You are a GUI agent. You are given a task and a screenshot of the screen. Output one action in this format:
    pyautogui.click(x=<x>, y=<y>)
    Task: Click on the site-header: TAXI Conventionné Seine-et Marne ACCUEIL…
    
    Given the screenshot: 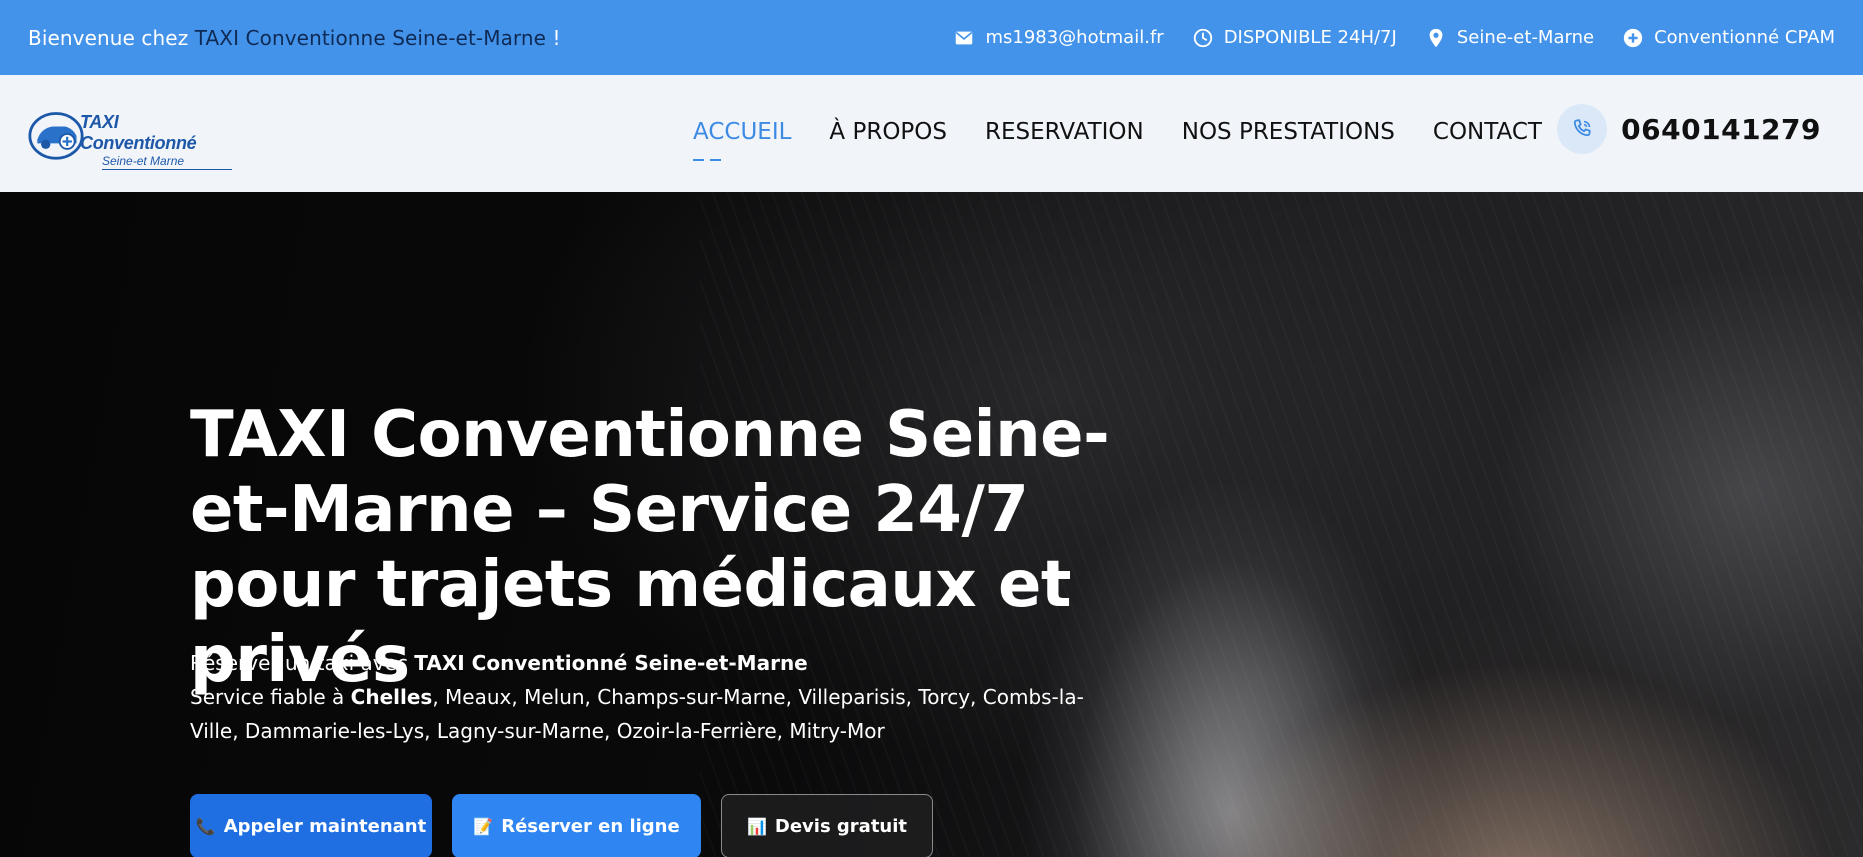 What is the action you would take?
    pyautogui.click(x=931, y=133)
    